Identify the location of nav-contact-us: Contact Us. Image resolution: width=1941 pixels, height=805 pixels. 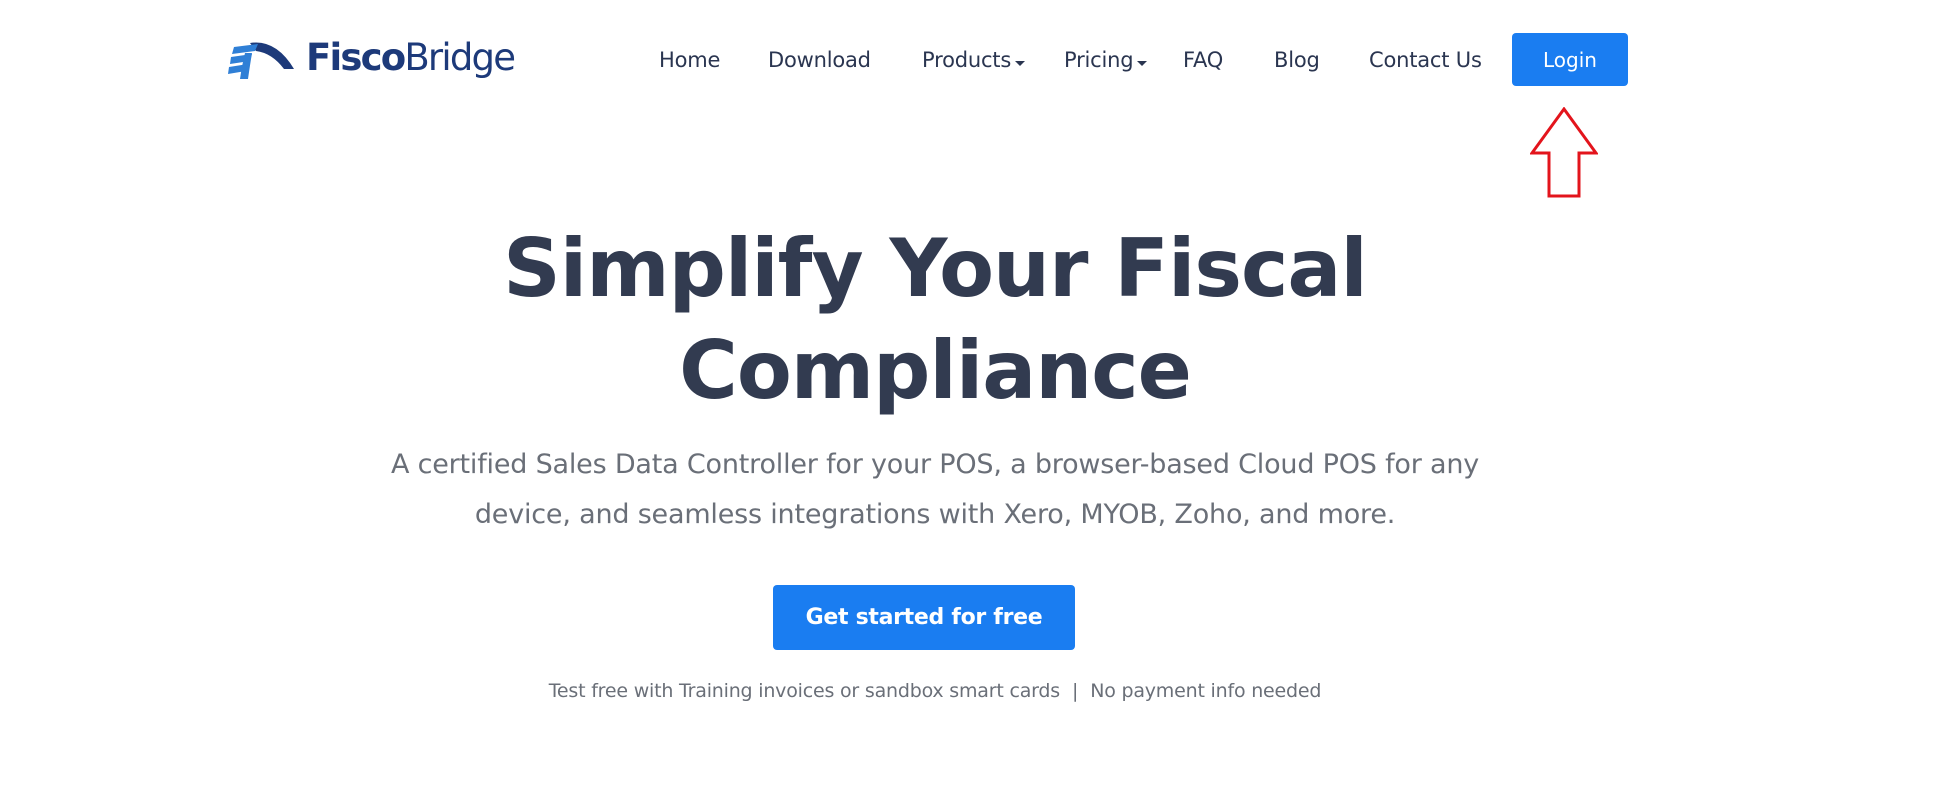
(1425, 60).